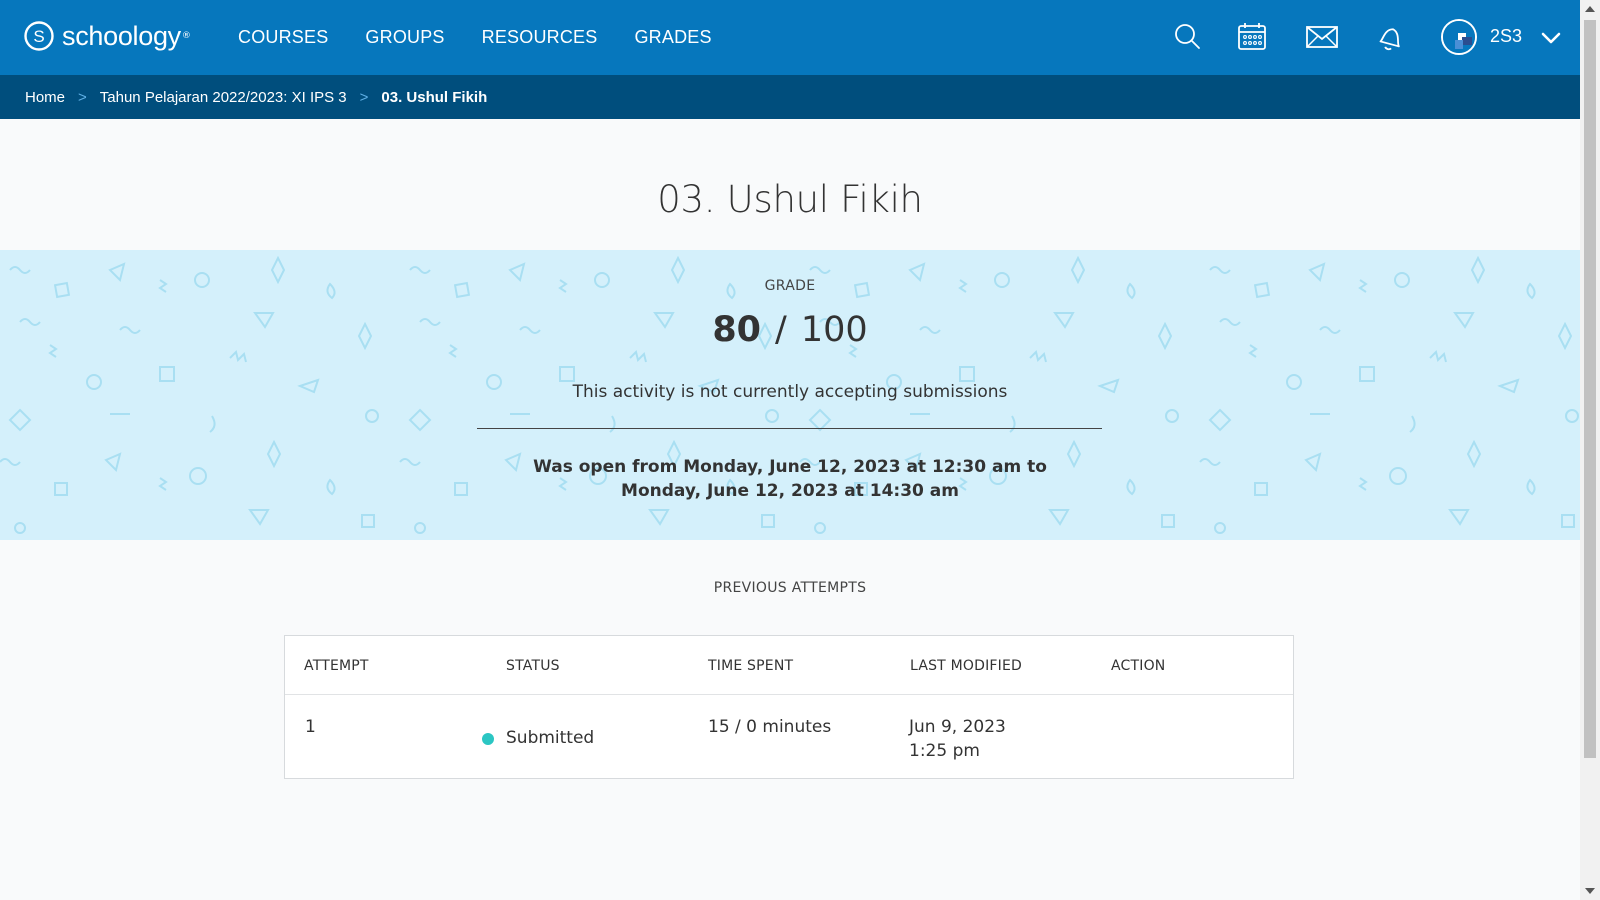  I want to click on nav-grades: GRADES, so click(672, 37).